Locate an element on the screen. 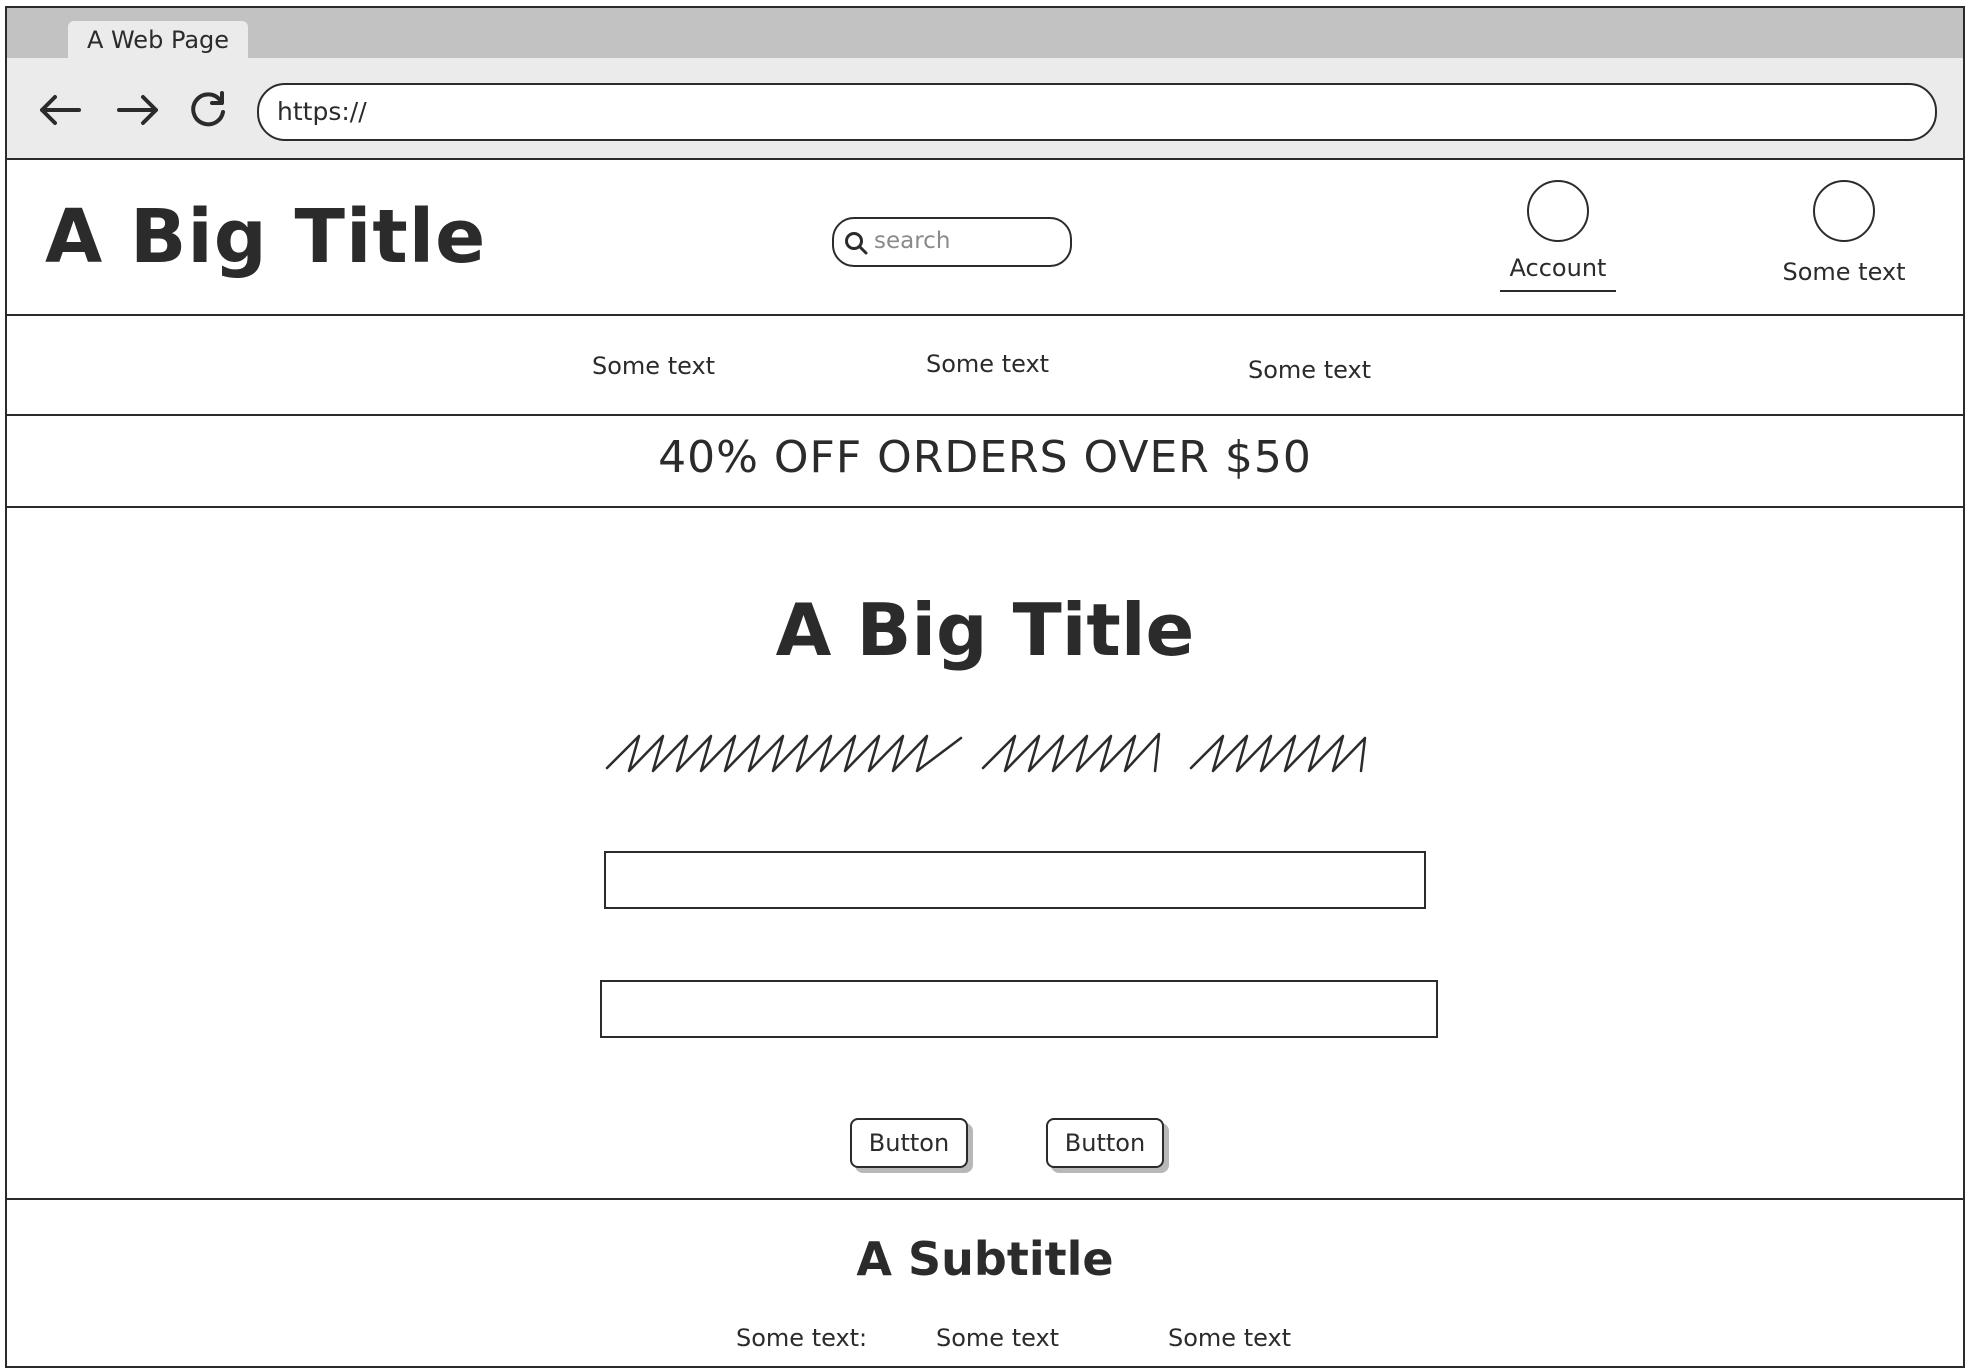 The height and width of the screenshot is (1372, 1970). browser-toolbar: https:// is located at coordinates (985, 109).